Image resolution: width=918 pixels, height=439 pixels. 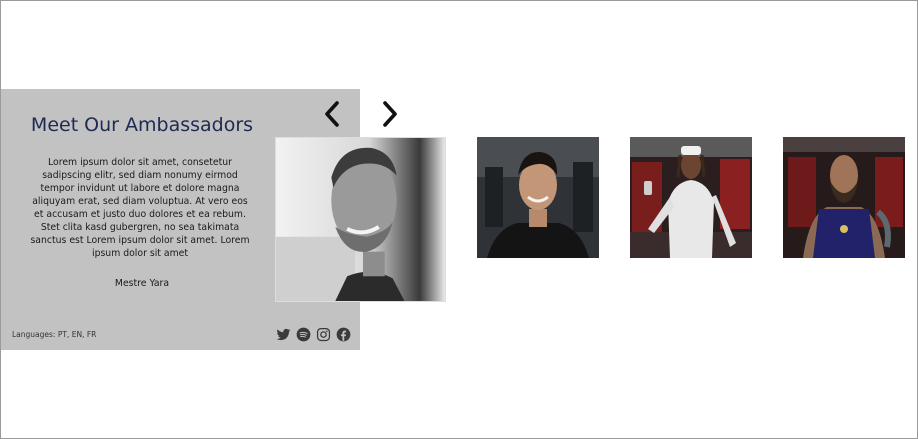 I want to click on social-links, so click(x=313, y=334).